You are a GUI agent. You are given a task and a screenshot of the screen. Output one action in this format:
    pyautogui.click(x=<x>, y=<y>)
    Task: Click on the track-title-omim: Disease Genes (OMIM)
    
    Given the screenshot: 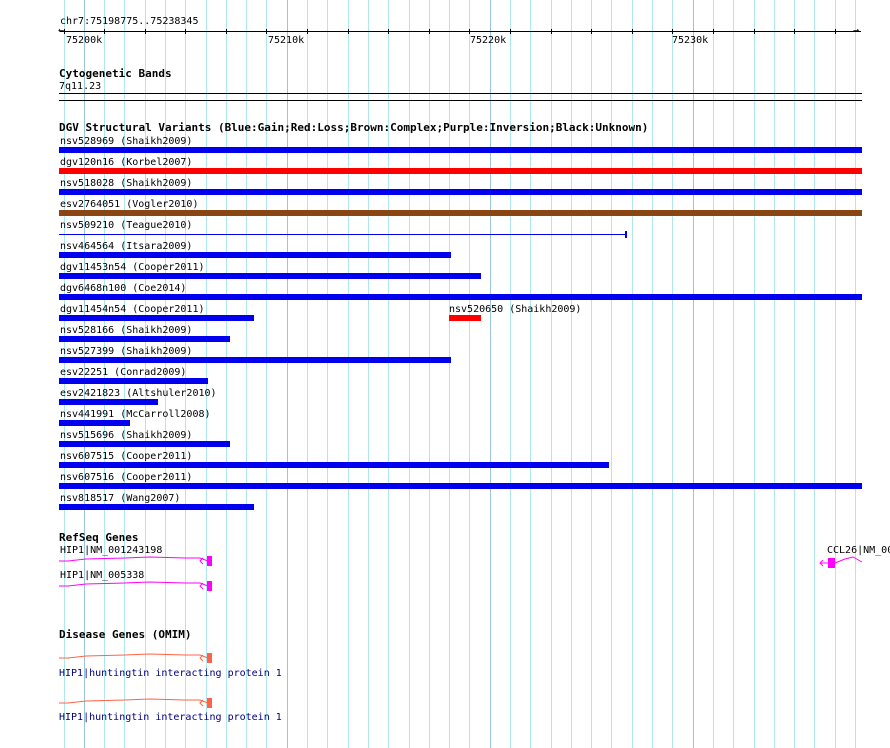 What is the action you would take?
    pyautogui.click(x=125, y=634)
    